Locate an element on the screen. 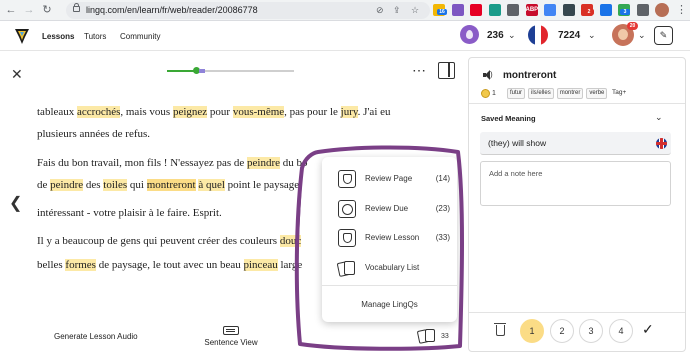 The height and width of the screenshot is (352, 690). chrome-icon is located at coordinates (550, 10).